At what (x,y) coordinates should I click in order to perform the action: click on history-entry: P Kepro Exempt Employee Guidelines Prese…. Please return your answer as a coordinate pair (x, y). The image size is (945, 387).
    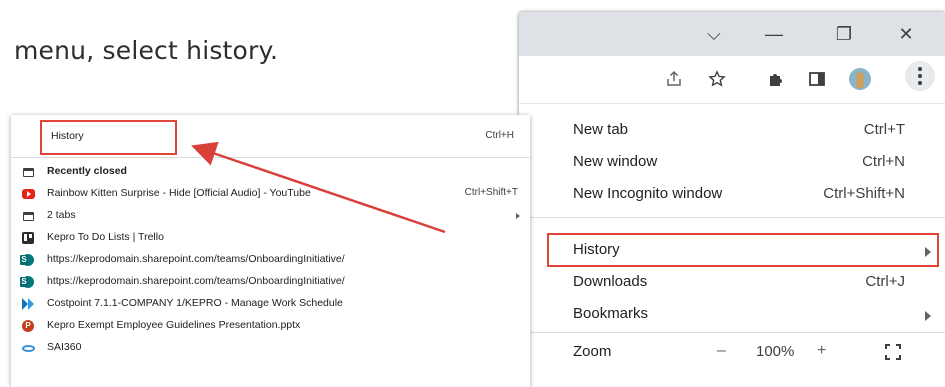
    Looking at the image, I should click on (270, 326).